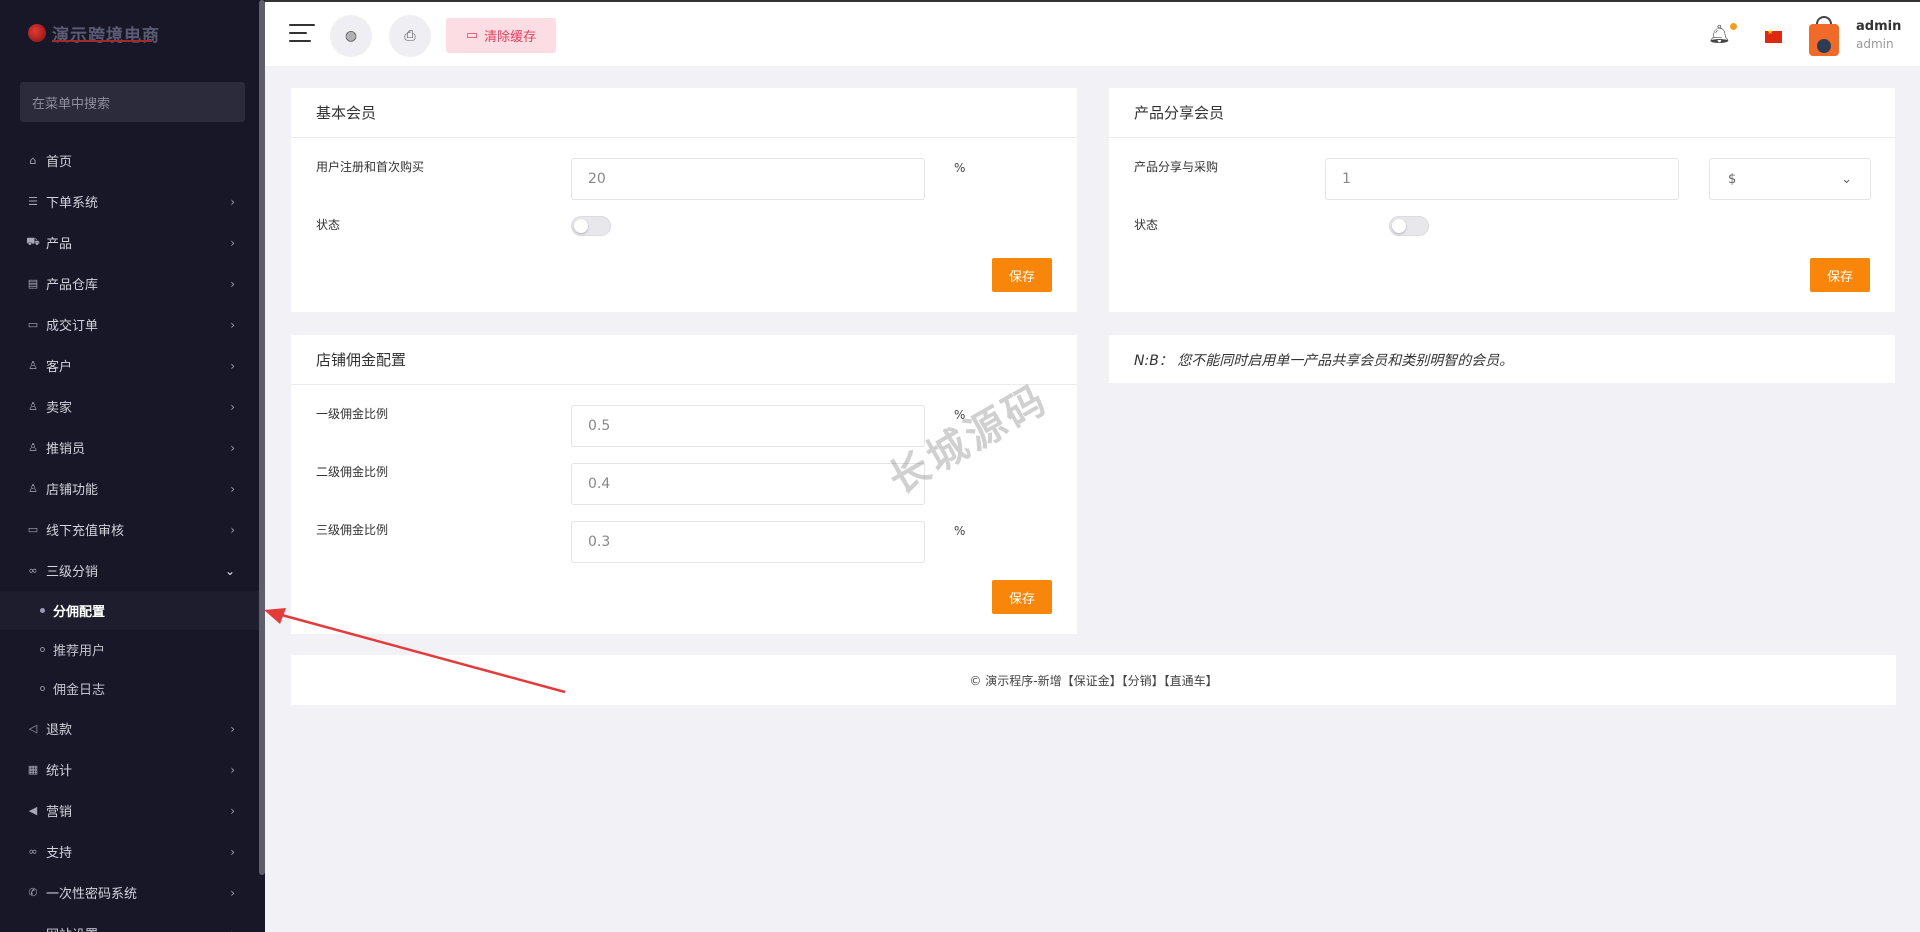 The image size is (1920, 932). Describe the element at coordinates (102, 41) in the screenshot. I see `brand-underline` at that location.